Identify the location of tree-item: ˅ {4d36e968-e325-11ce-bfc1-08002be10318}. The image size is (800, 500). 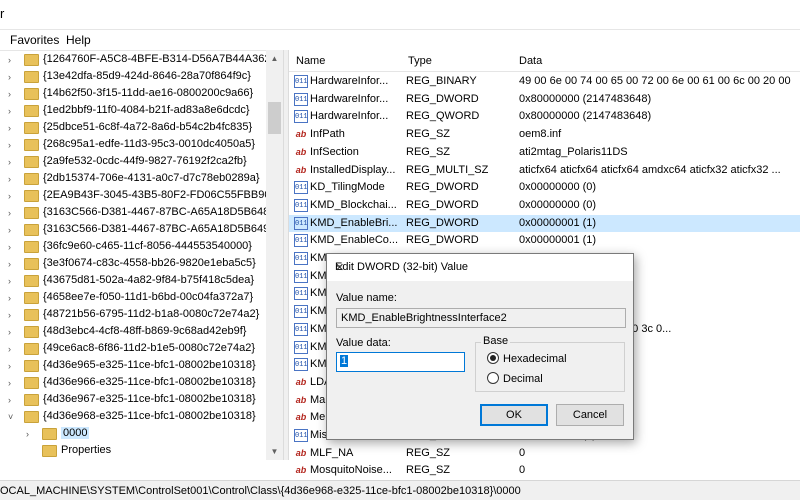
(135, 417).